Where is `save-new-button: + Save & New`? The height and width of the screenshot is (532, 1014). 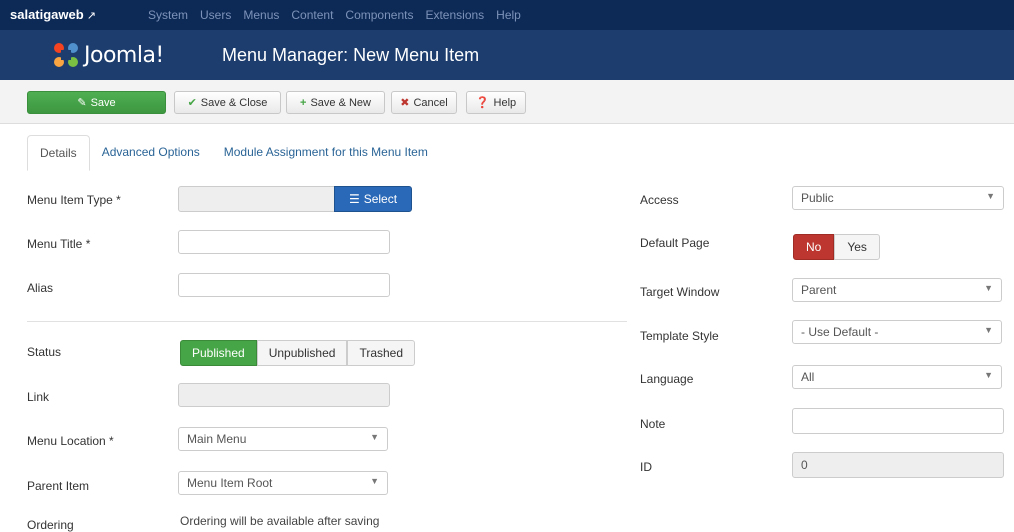
save-new-button: + Save & New is located at coordinates (335, 102).